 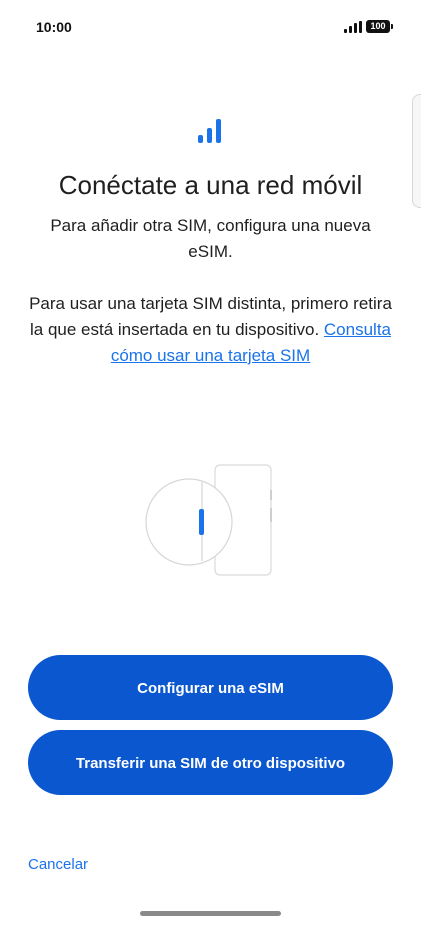 What do you see at coordinates (379, 26) in the screenshot?
I see `battery-icon: 100` at bounding box center [379, 26].